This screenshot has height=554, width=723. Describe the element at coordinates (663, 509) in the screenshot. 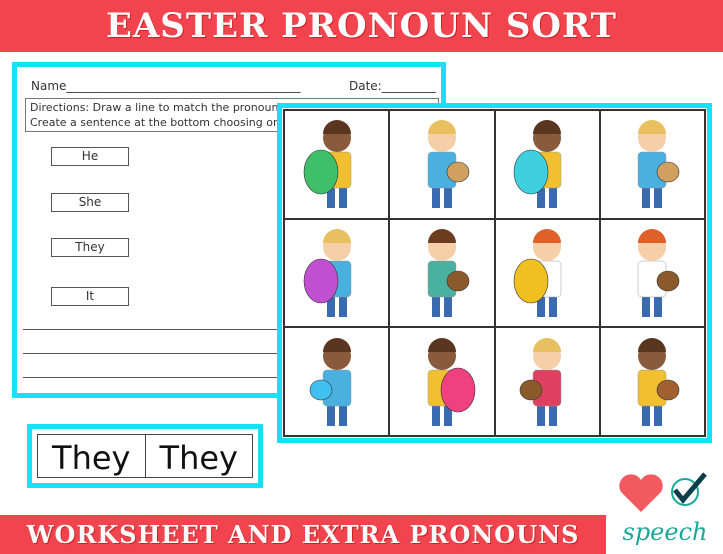

I see `speech-logo: speech` at that location.